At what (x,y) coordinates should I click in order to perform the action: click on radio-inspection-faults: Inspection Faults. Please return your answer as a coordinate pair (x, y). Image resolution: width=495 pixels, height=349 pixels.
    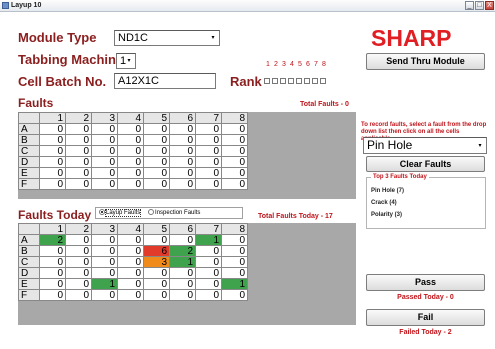
    Looking at the image, I should click on (174, 213).